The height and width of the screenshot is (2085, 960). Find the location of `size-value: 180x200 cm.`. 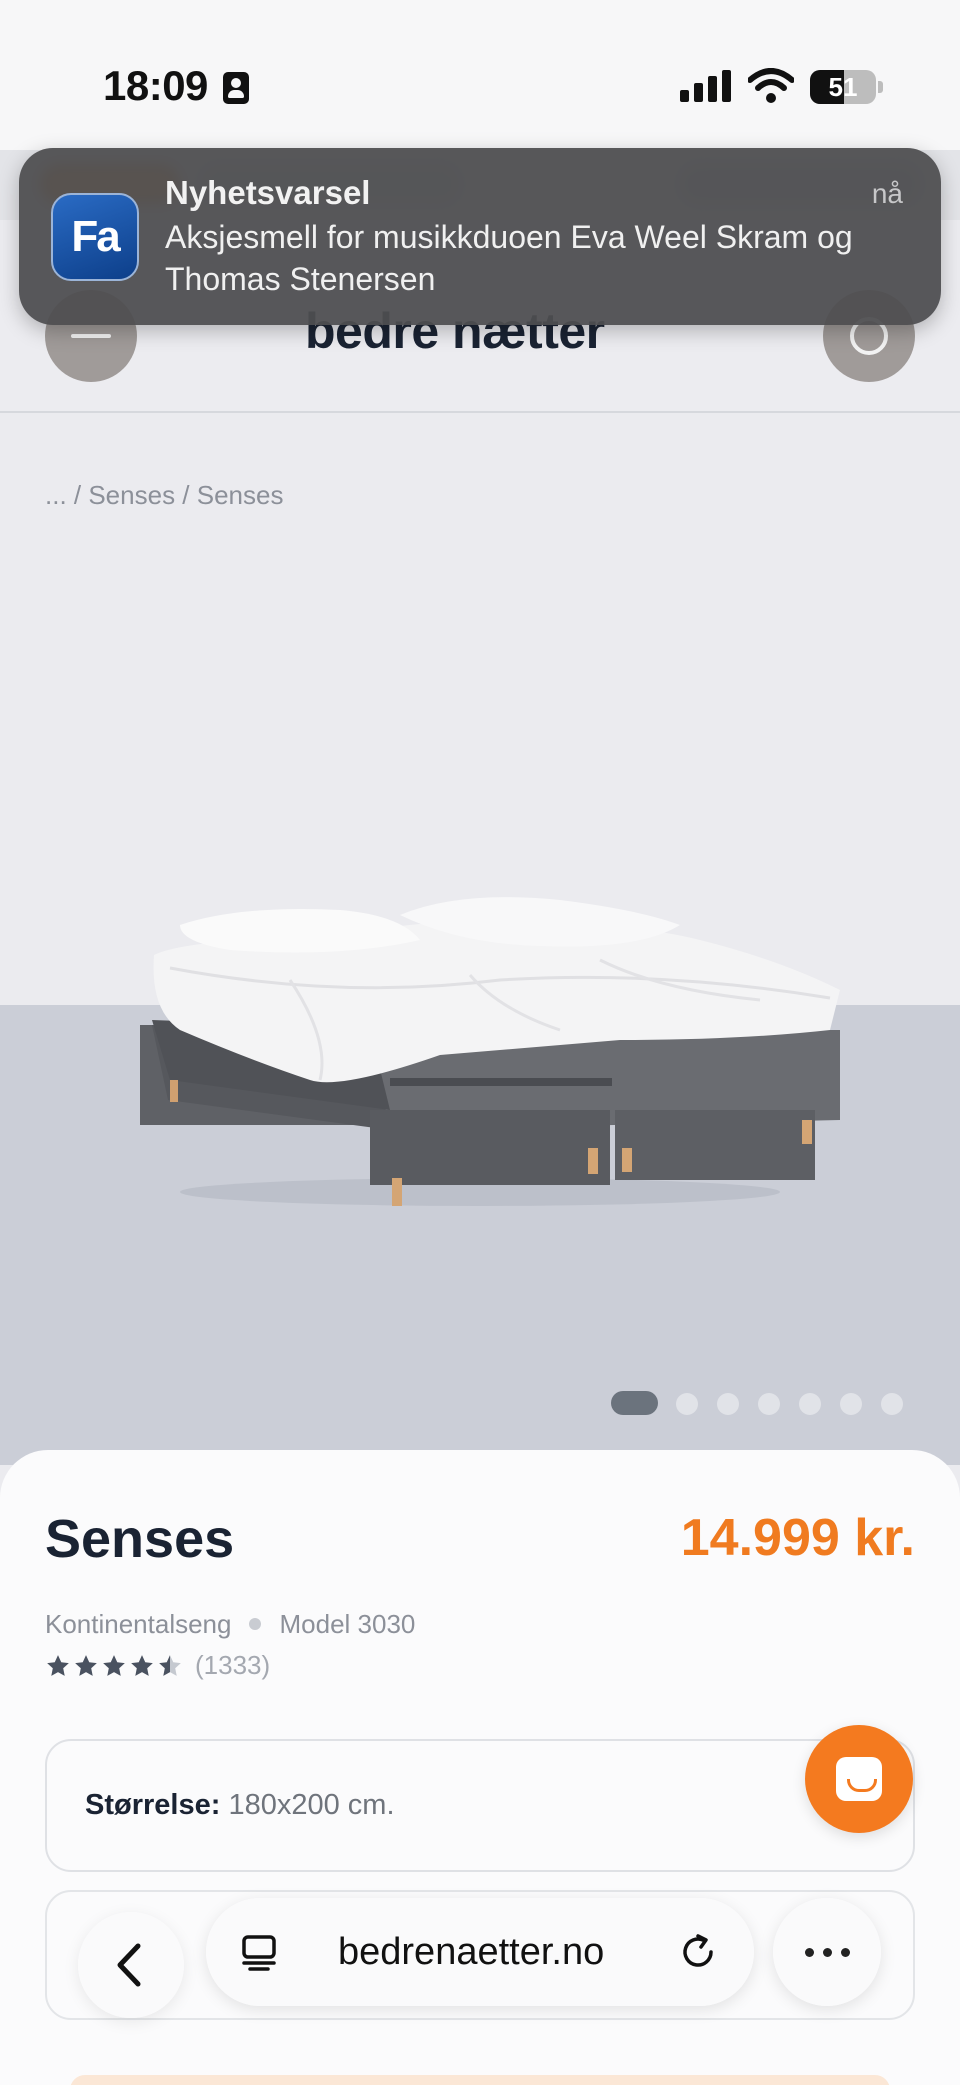

size-value: 180x200 cm. is located at coordinates (311, 1805).